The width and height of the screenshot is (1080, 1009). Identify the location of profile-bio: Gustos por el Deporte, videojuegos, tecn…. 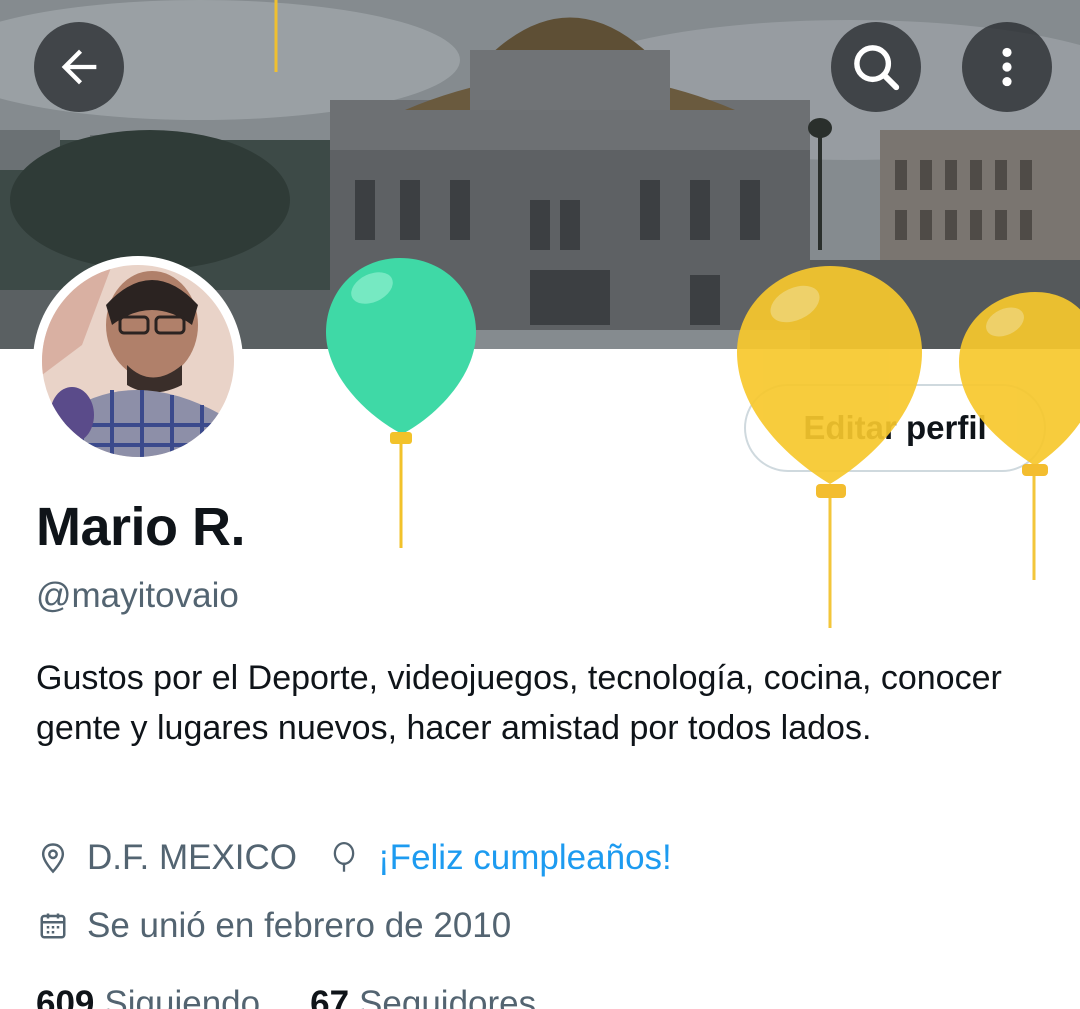
(519, 703).